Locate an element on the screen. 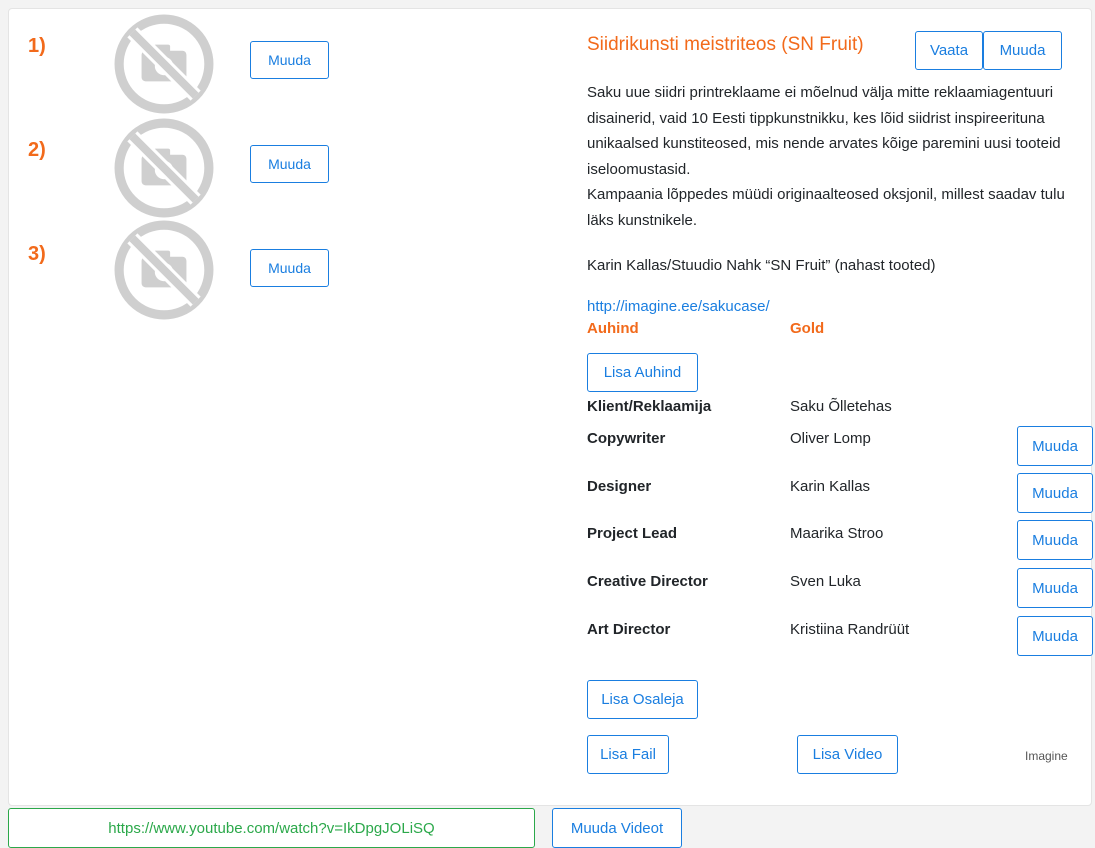 This screenshot has height=848, width=1095. participant-role: Project Lead is located at coordinates (632, 533).